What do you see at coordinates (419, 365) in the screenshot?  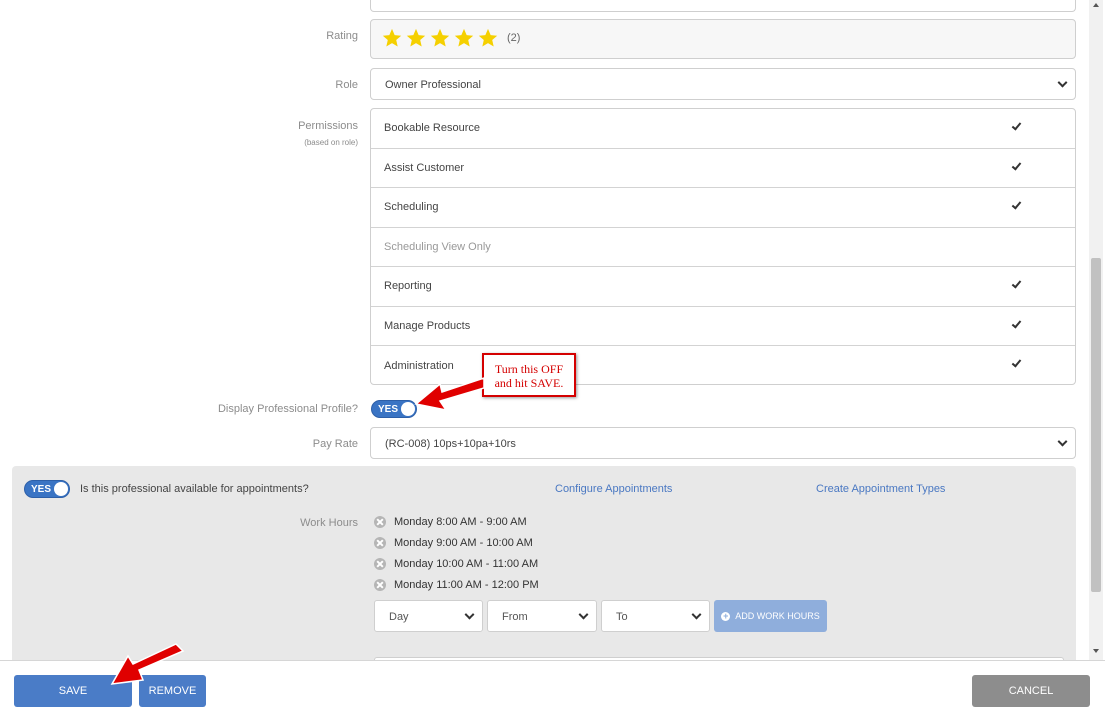 I see `permission-label: Administration` at bounding box center [419, 365].